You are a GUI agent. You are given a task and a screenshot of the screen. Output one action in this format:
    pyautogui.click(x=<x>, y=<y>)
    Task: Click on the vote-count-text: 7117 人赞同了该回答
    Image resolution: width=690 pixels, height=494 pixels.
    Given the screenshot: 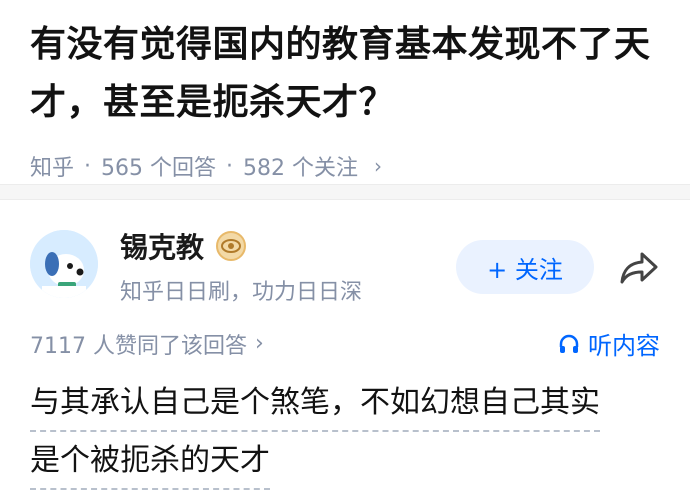 What is the action you would take?
    pyautogui.click(x=138, y=346)
    